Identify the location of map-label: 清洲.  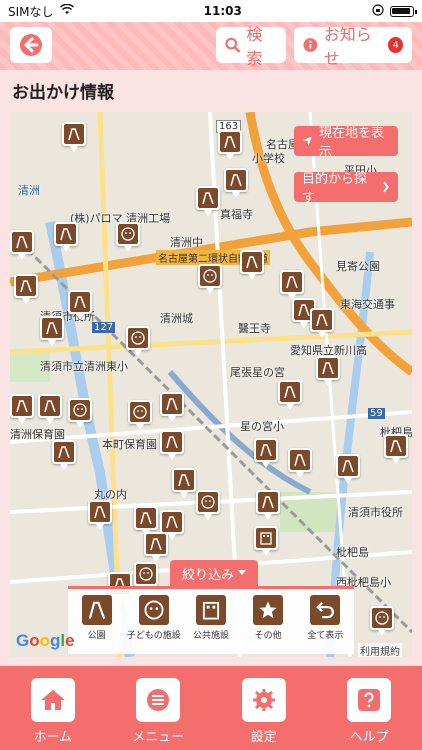
(29, 190).